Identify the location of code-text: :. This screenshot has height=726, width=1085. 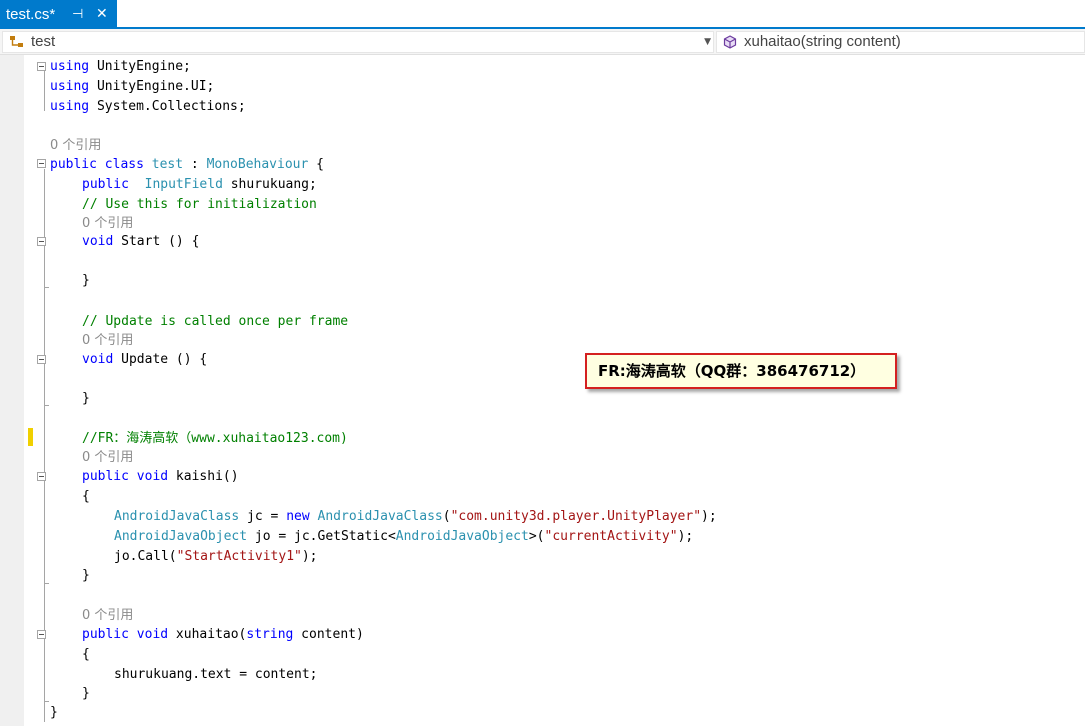
(195, 164).